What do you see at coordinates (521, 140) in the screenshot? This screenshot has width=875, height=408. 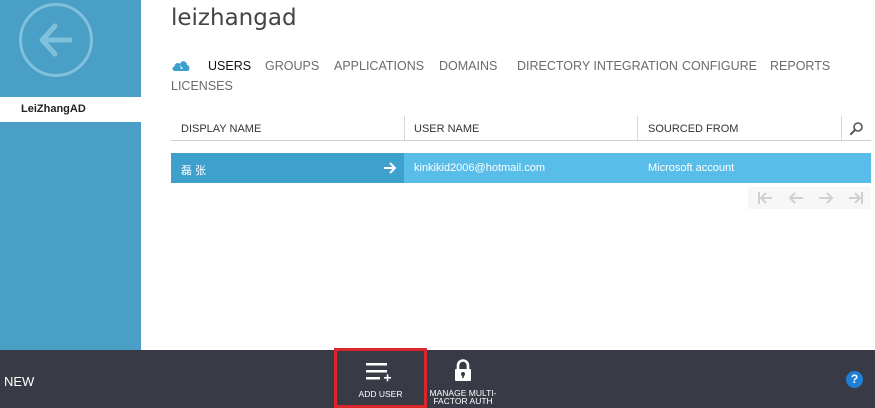 I see `table-header-divider` at bounding box center [521, 140].